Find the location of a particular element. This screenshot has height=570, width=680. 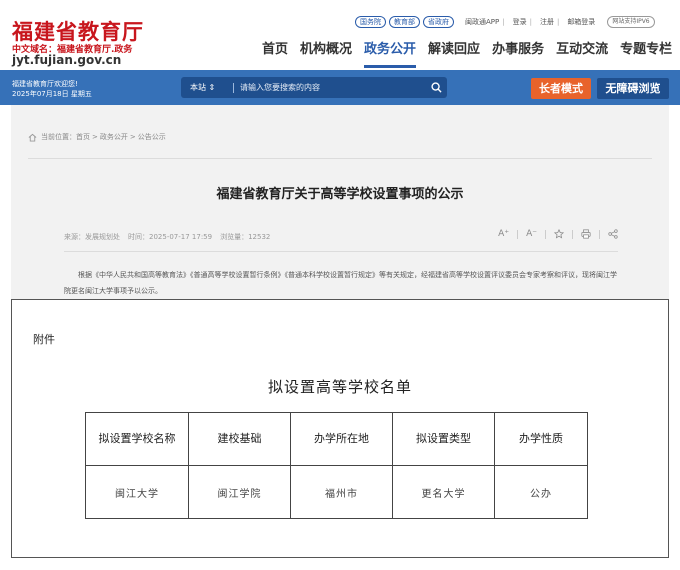

welcome-block: 福建省教育厅欢迎您! 2025年07月18日 星期五 is located at coordinates (52, 89).